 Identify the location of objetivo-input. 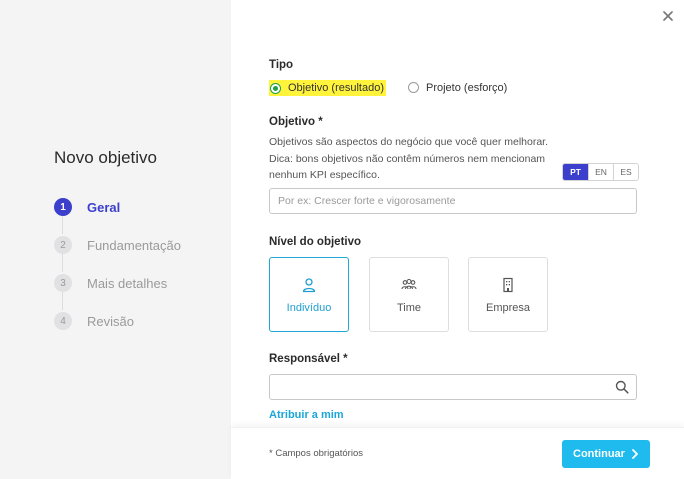
(453, 201).